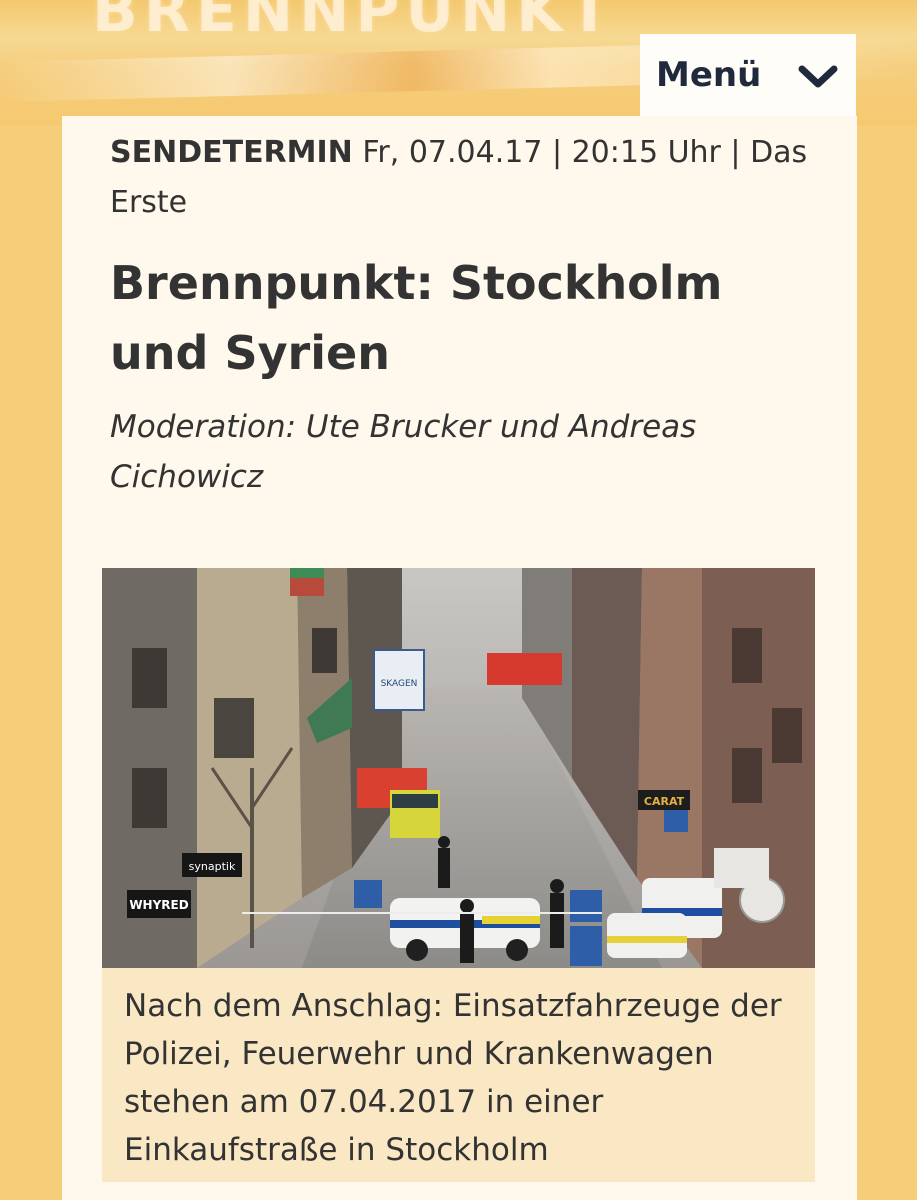  I want to click on menu-button: Menü, so click(748, 75).